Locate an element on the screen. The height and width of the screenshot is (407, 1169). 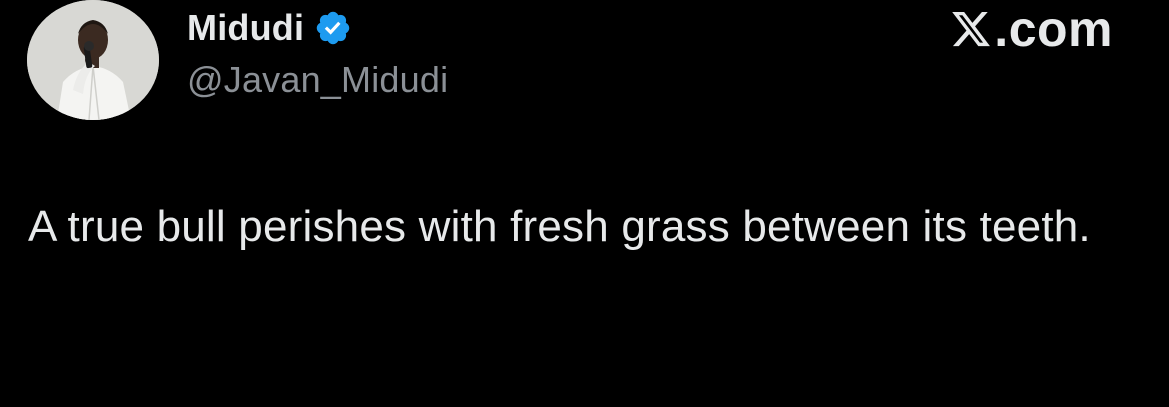
author-name-row: Midudi is located at coordinates (269, 28).